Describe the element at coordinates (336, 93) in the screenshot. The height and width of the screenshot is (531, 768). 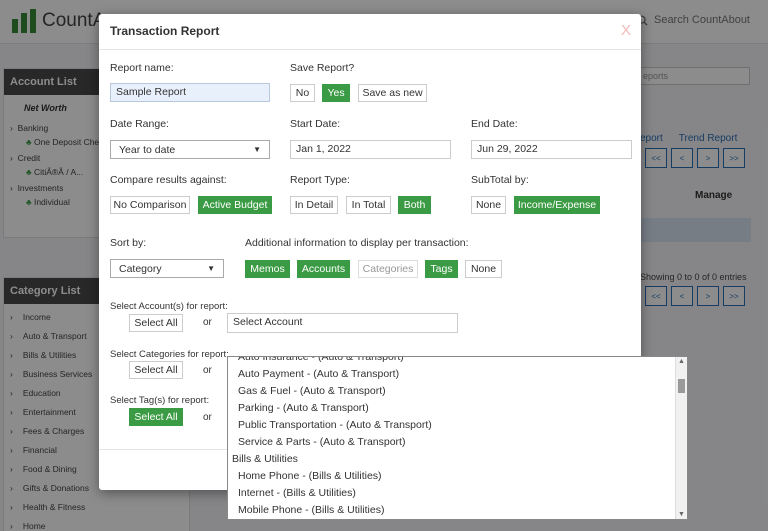
I see `save-yes-button: Yes` at that location.